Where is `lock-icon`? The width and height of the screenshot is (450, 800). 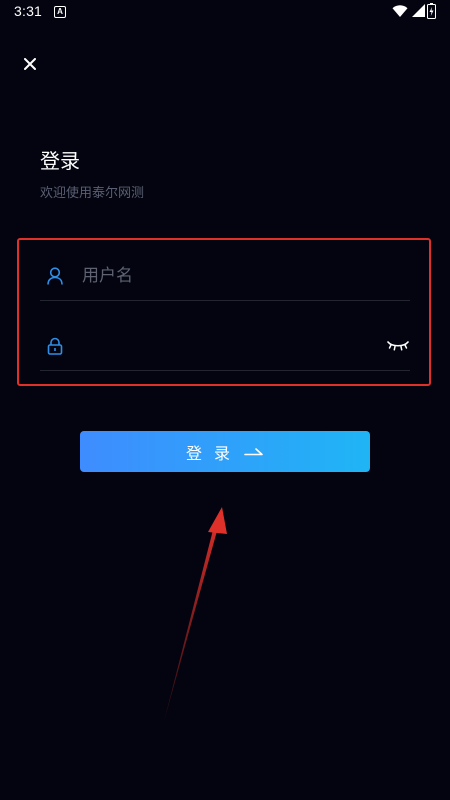 lock-icon is located at coordinates (55, 346).